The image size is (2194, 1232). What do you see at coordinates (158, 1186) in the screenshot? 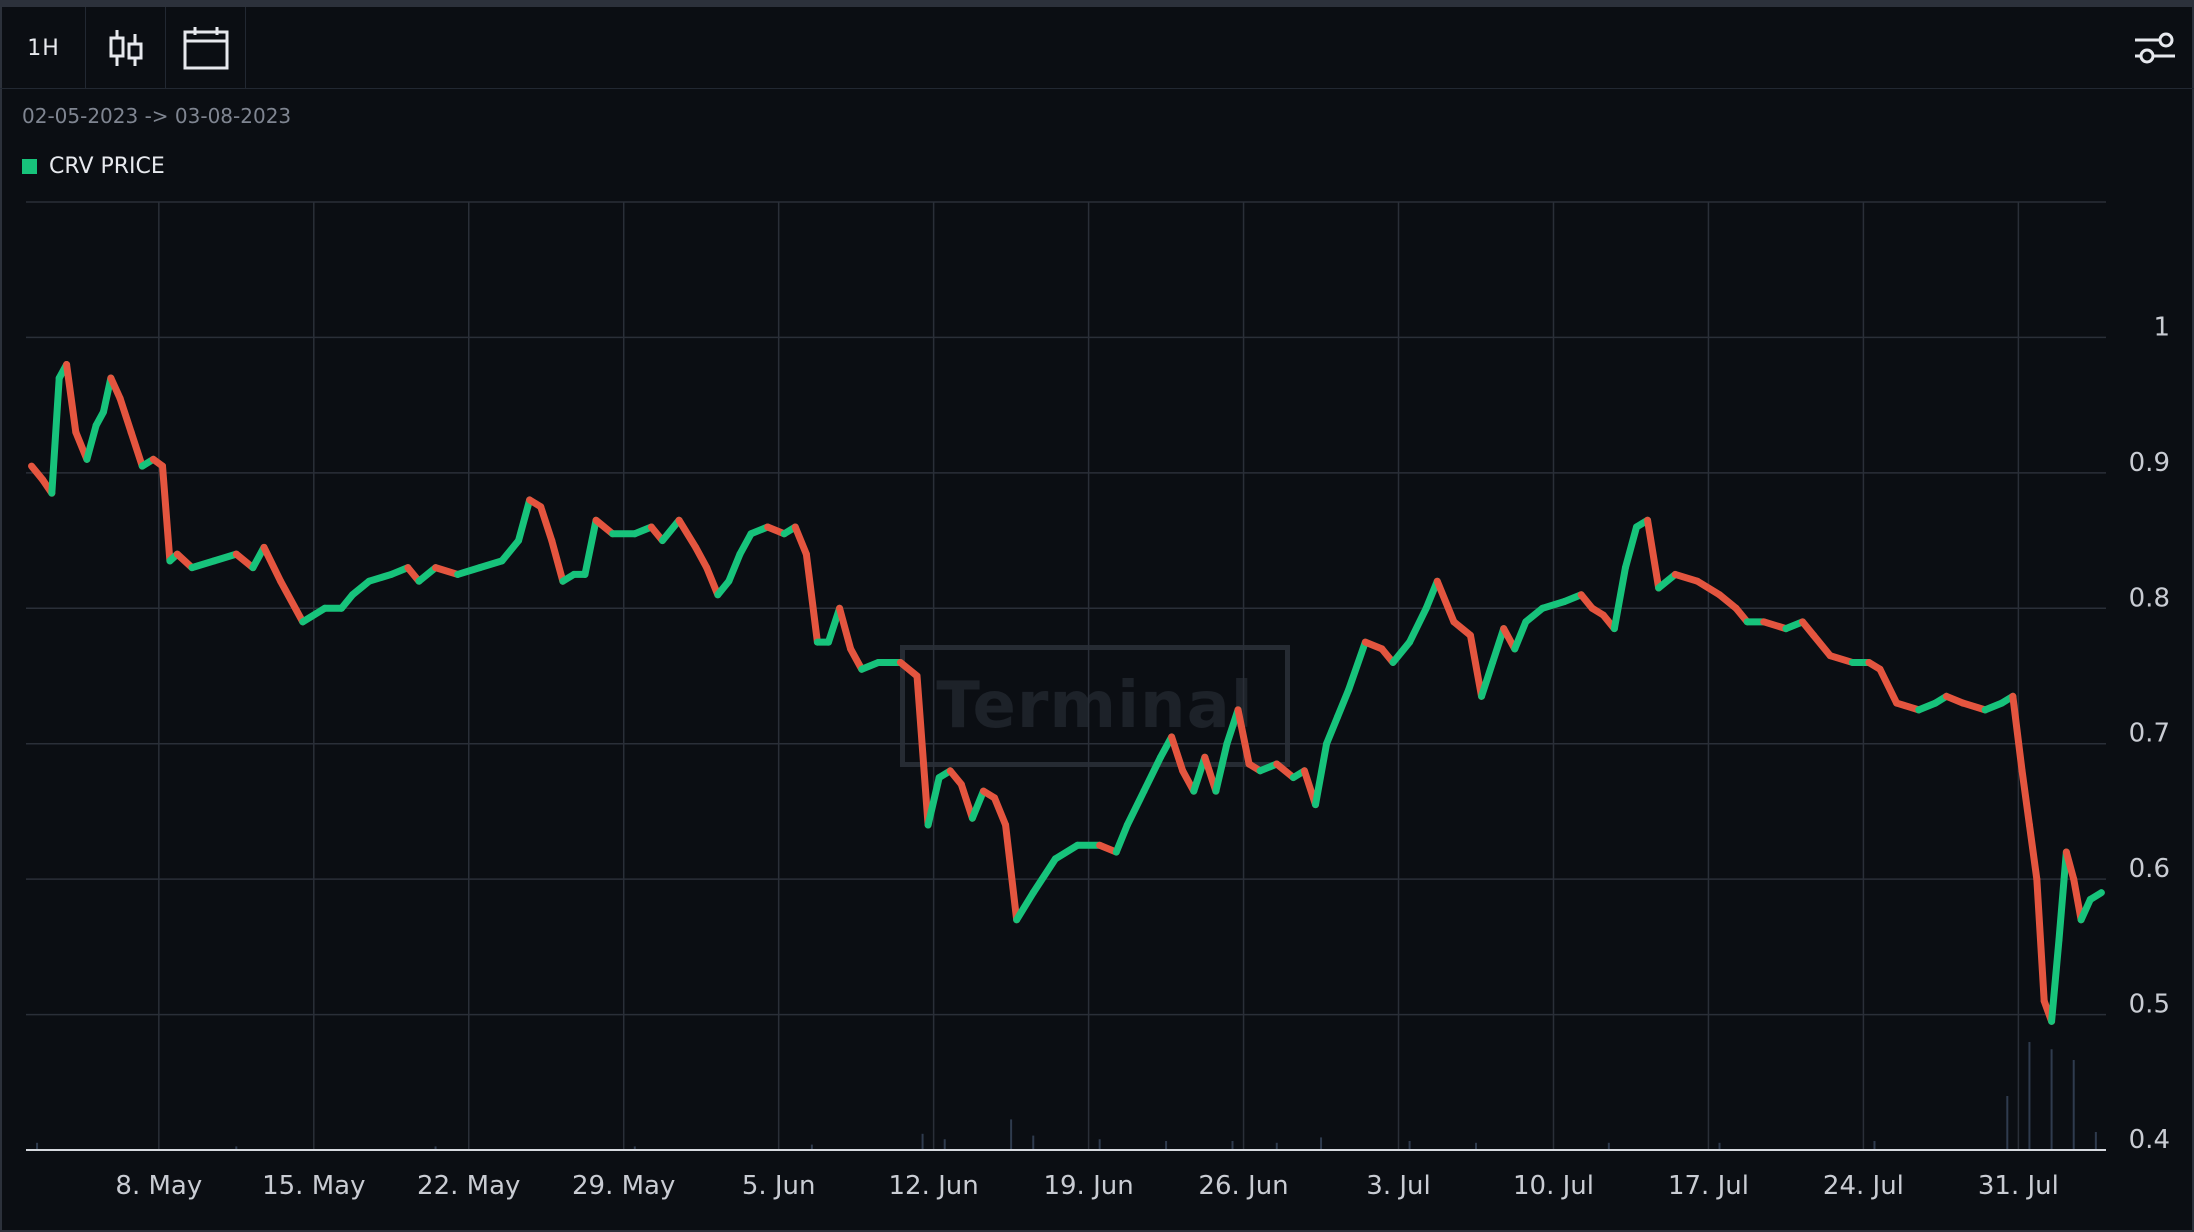
I see `x-tick-label: 8. May` at bounding box center [158, 1186].